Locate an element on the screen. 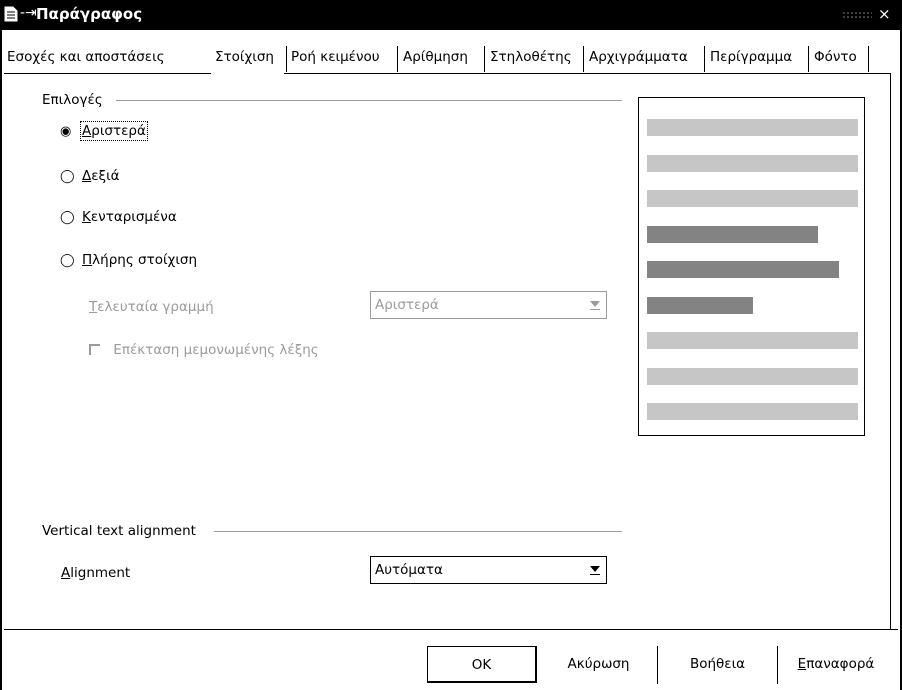 This screenshot has width=902, height=690. radio-label-right: Δεξιά is located at coordinates (101, 176).